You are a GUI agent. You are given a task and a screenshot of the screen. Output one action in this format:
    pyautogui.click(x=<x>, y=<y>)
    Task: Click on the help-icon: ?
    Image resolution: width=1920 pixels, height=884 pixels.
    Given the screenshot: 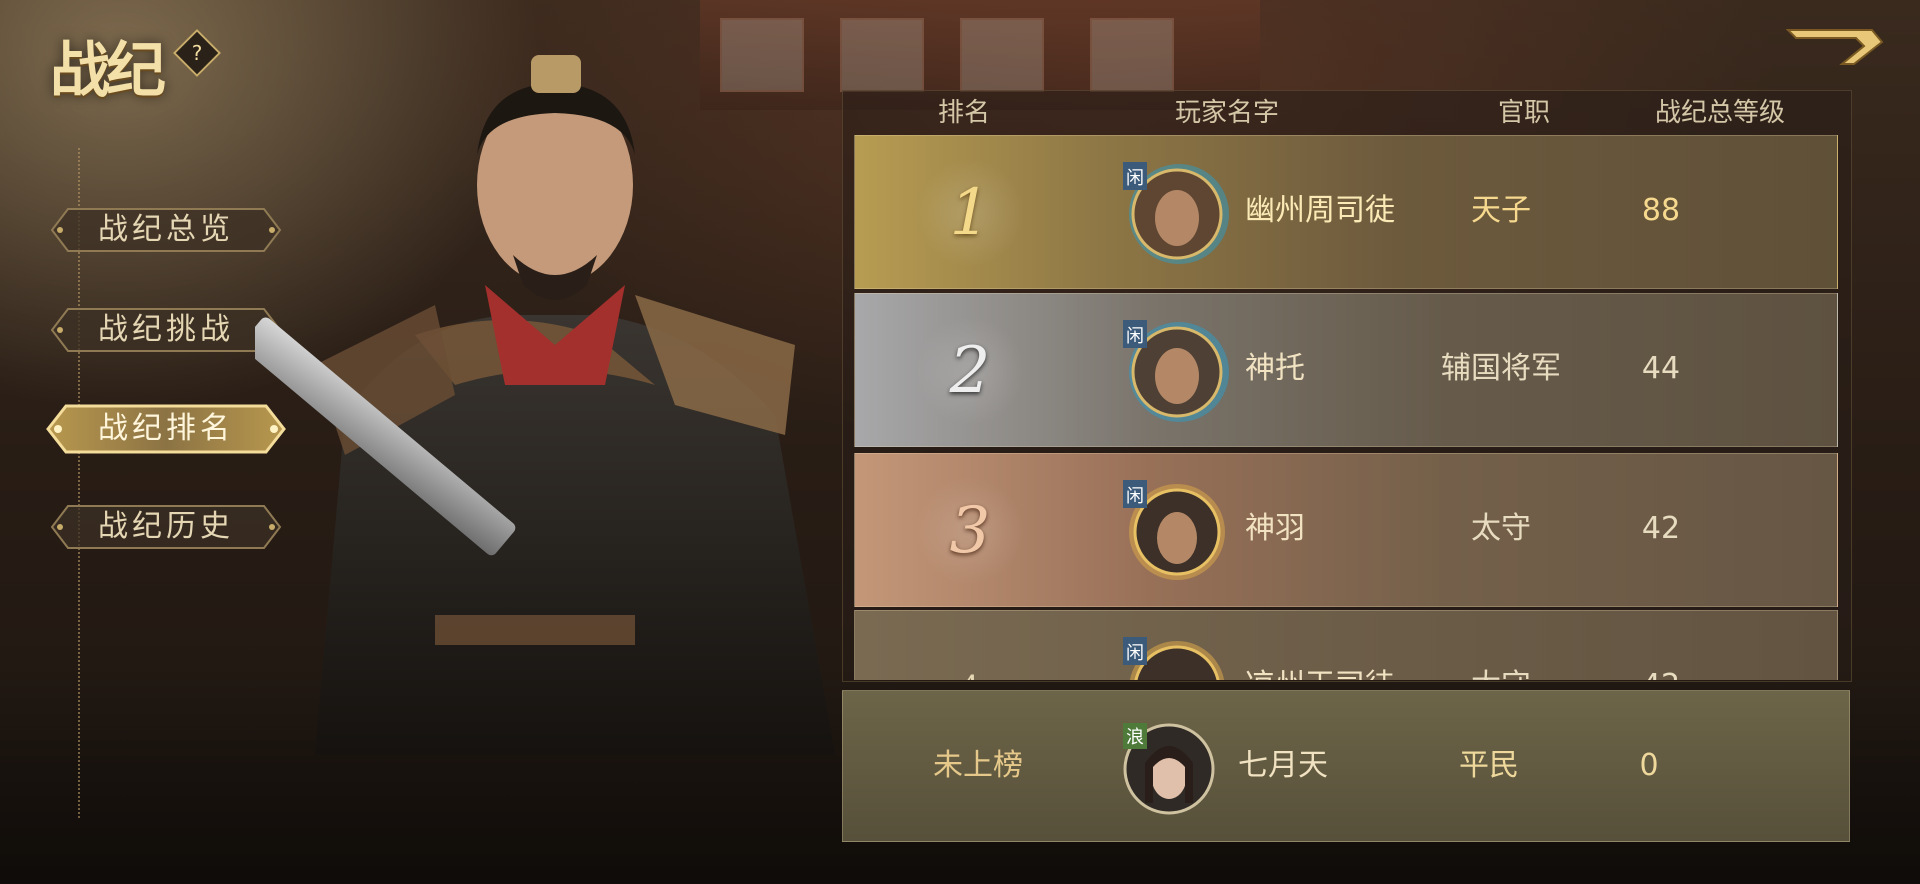 What is the action you would take?
    pyautogui.click(x=197, y=53)
    